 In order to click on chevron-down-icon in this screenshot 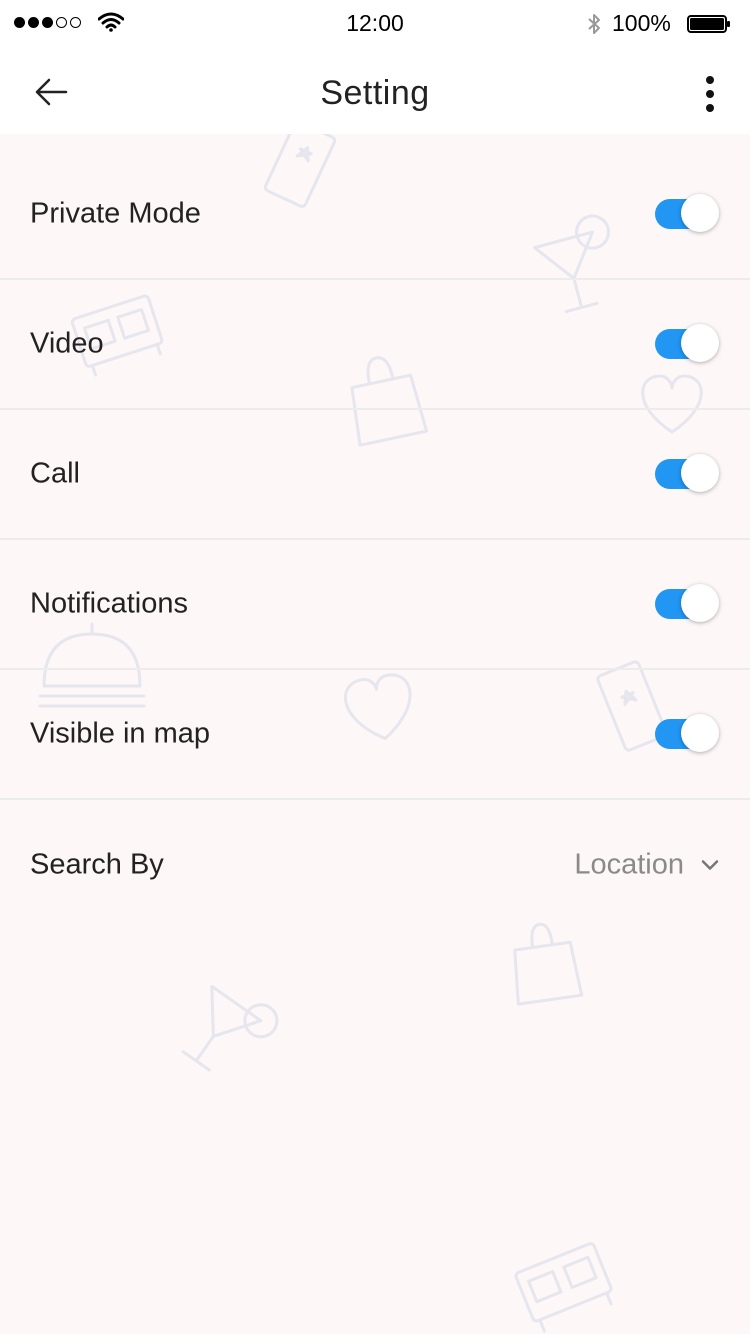, I will do `click(710, 864)`.